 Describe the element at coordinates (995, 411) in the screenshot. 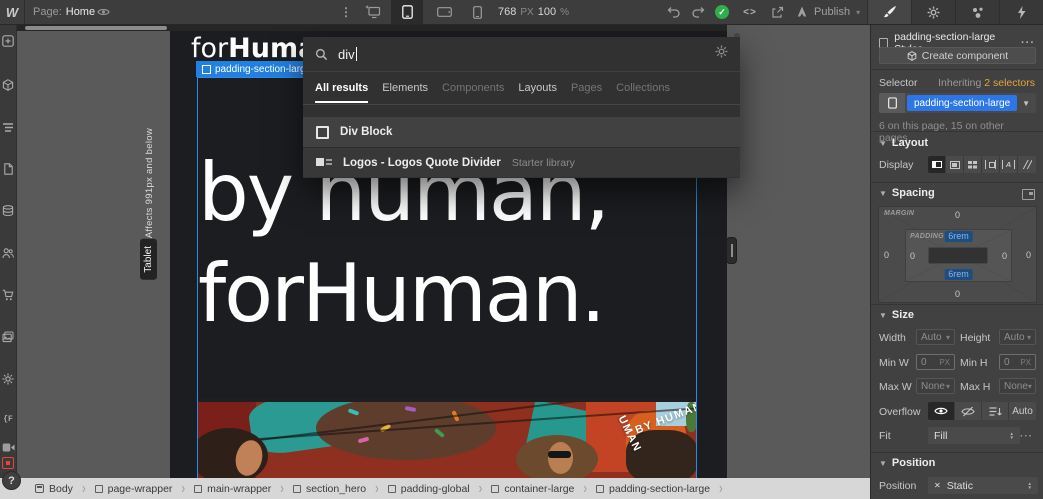

I see `overflow-scroll-icon` at that location.